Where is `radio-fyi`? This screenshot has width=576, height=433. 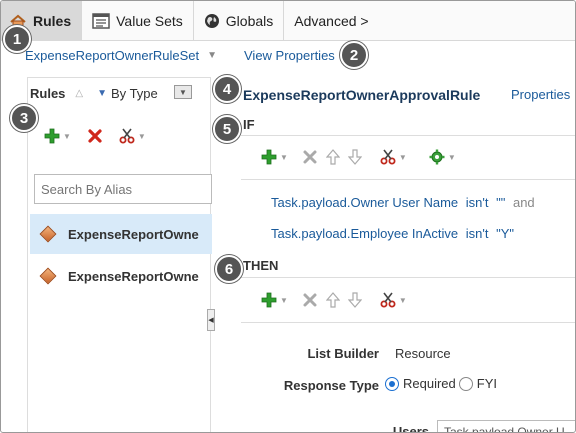
radio-fyi is located at coordinates (465, 383).